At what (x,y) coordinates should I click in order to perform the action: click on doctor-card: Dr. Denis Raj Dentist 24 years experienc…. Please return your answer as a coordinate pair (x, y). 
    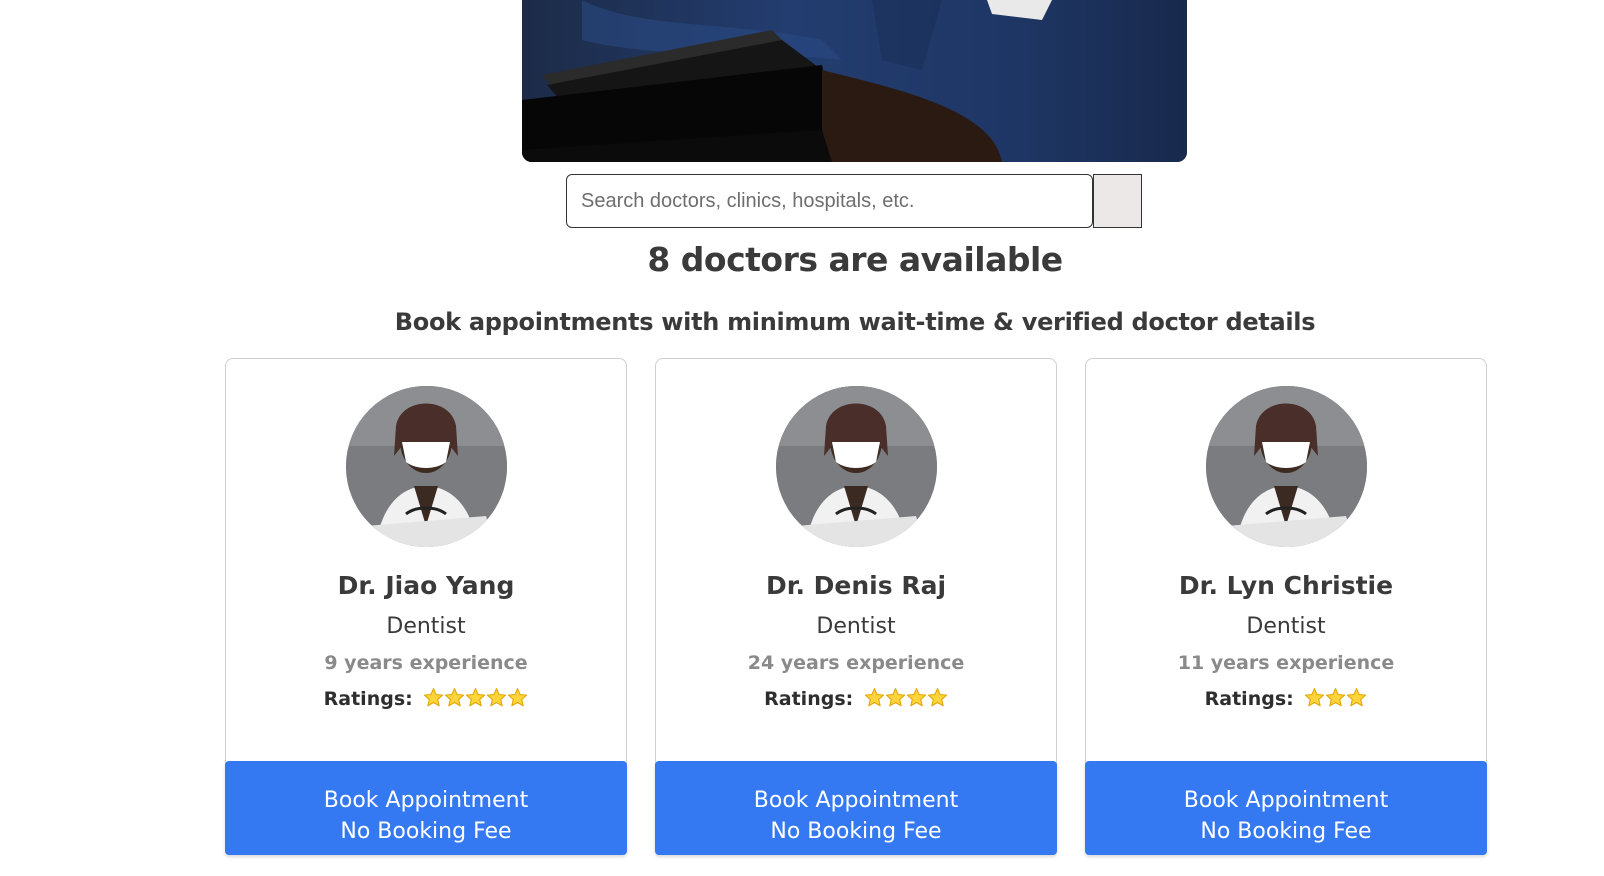
    Looking at the image, I should click on (856, 606).